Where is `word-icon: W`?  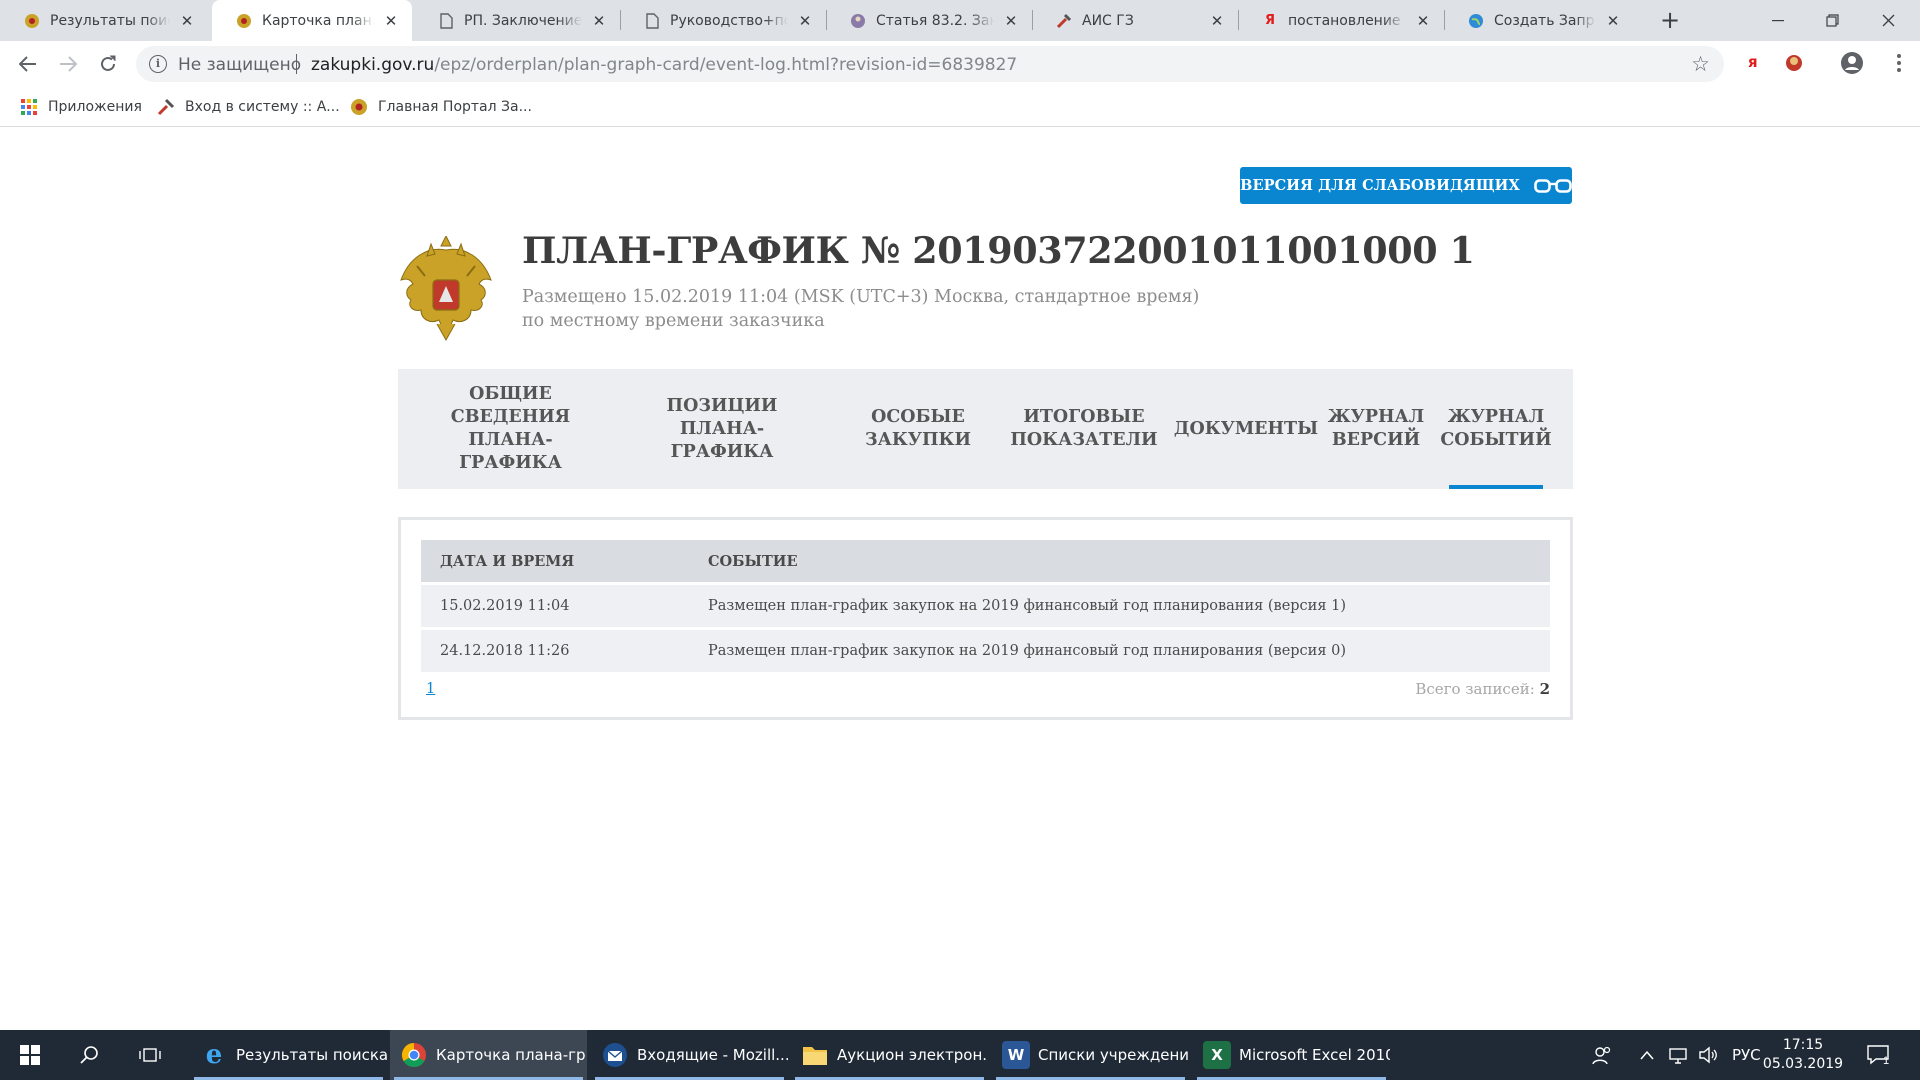
word-icon: W is located at coordinates (1016, 1055).